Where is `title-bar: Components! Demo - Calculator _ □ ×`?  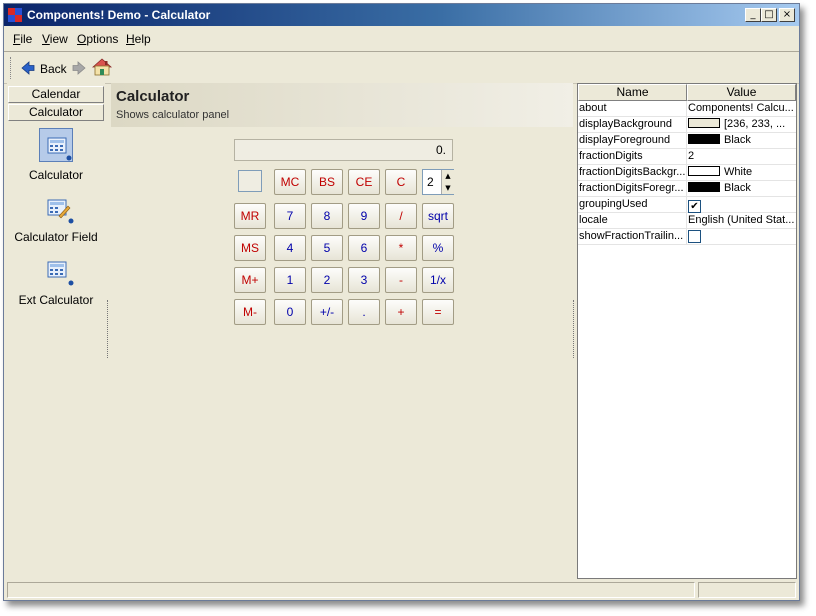 title-bar: Components! Demo - Calculator _ □ × is located at coordinates (401, 15).